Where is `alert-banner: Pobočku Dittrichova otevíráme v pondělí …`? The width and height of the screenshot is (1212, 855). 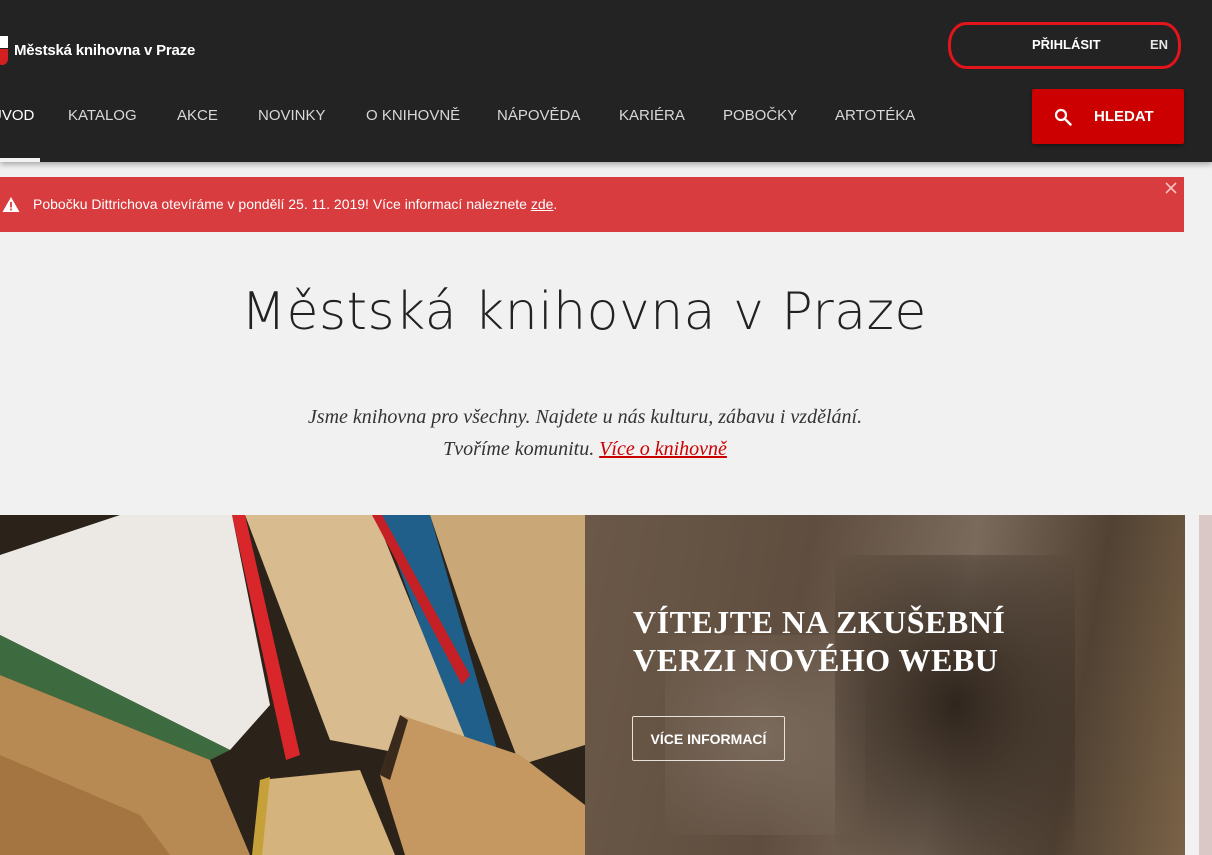 alert-banner: Pobočku Dittrichova otevíráme v pondělí … is located at coordinates (592, 204).